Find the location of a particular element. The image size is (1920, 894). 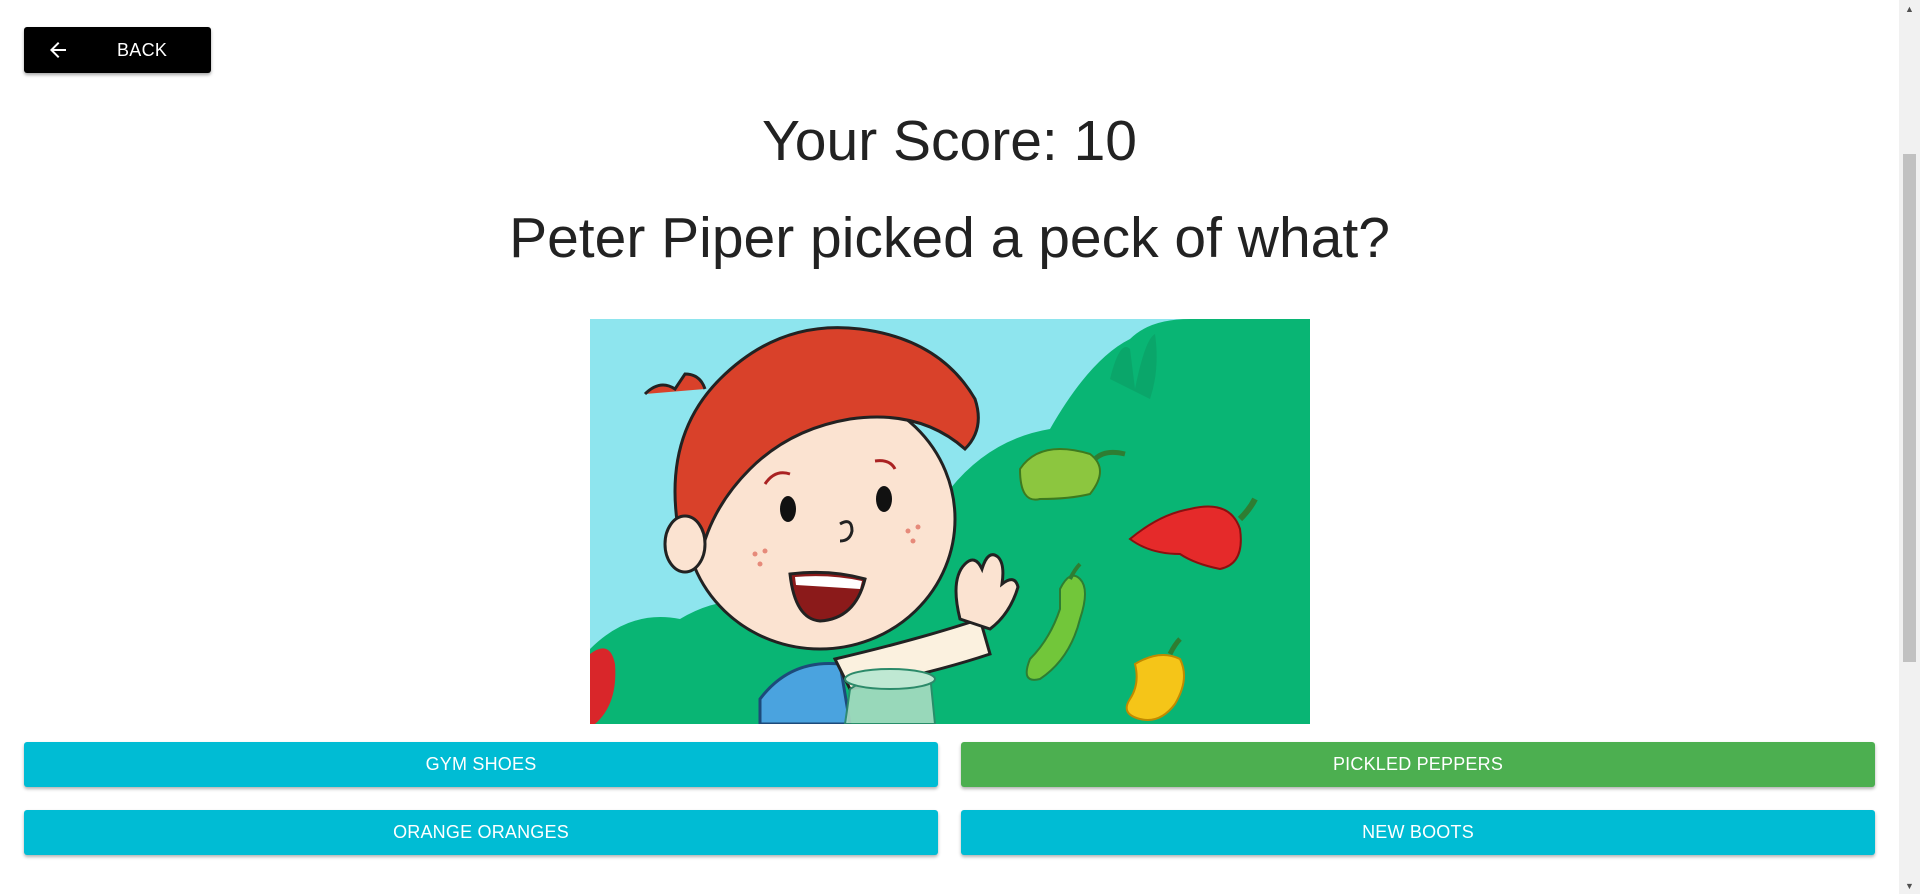

answer-label: NEW BOOTS is located at coordinates (1418, 832).